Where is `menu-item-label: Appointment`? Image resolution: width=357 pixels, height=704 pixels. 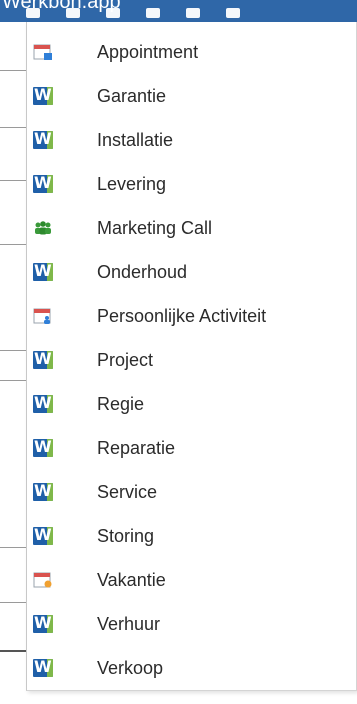 menu-item-label: Appointment is located at coordinates (148, 51).